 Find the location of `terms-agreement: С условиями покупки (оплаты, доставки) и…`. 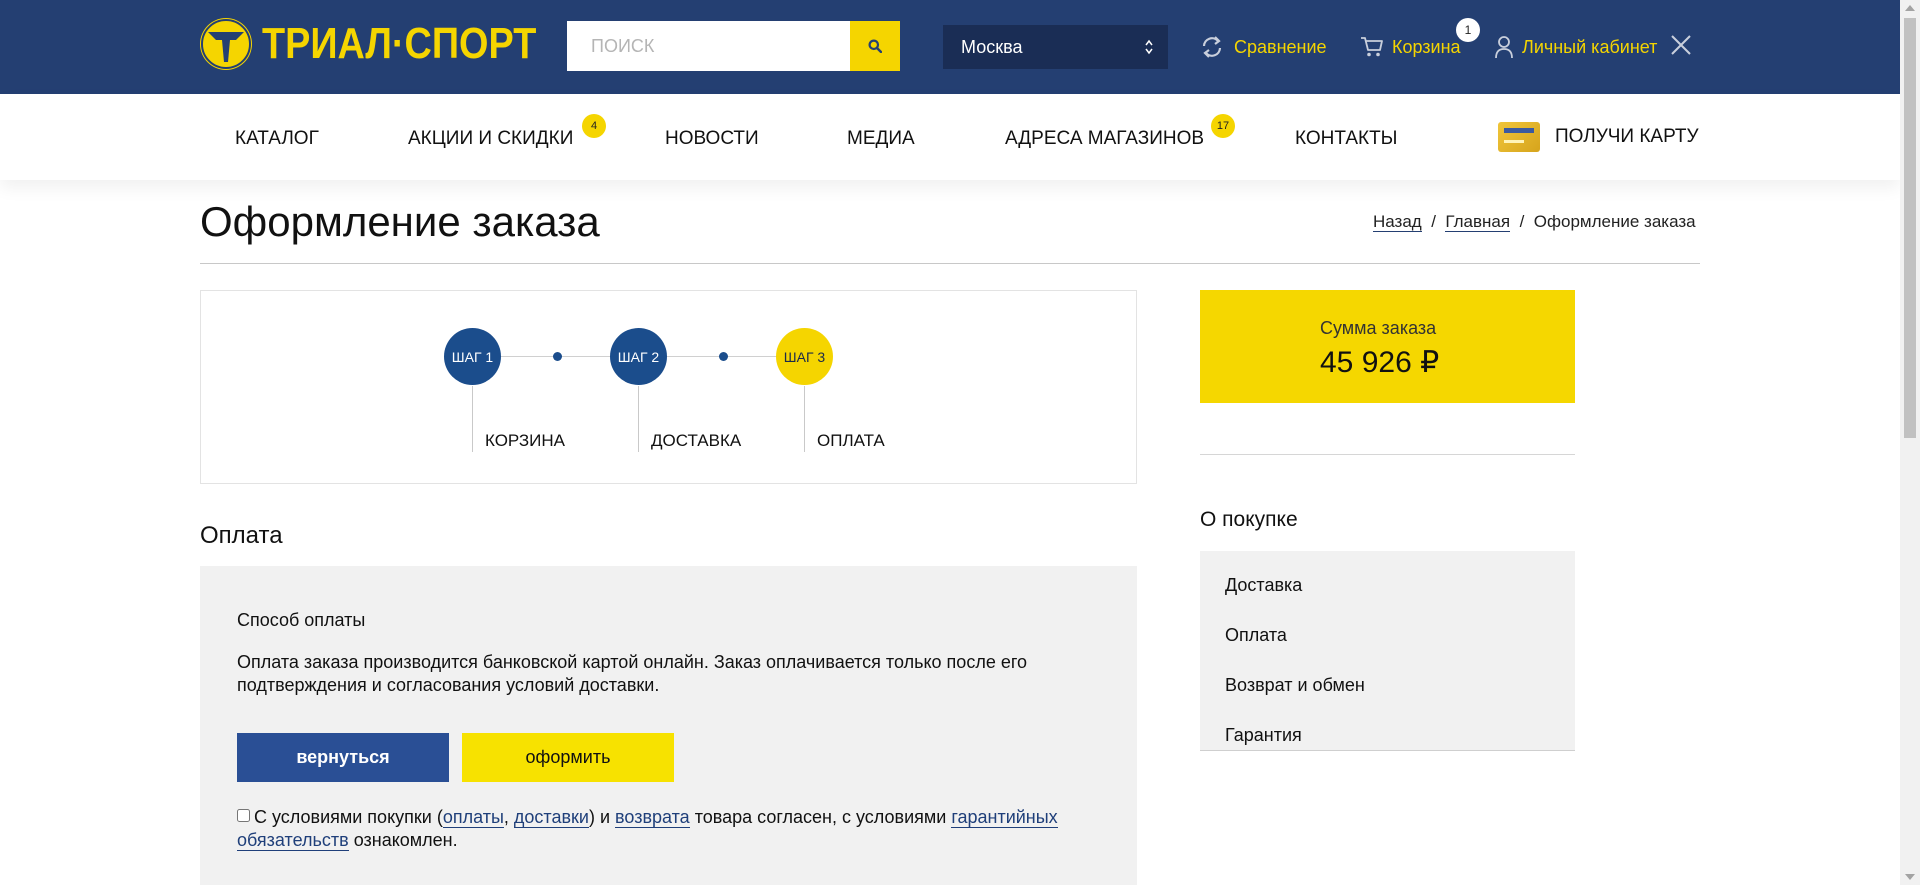

terms-agreement: С условиями покупки (оплаты, доставки) и… is located at coordinates (657, 829).